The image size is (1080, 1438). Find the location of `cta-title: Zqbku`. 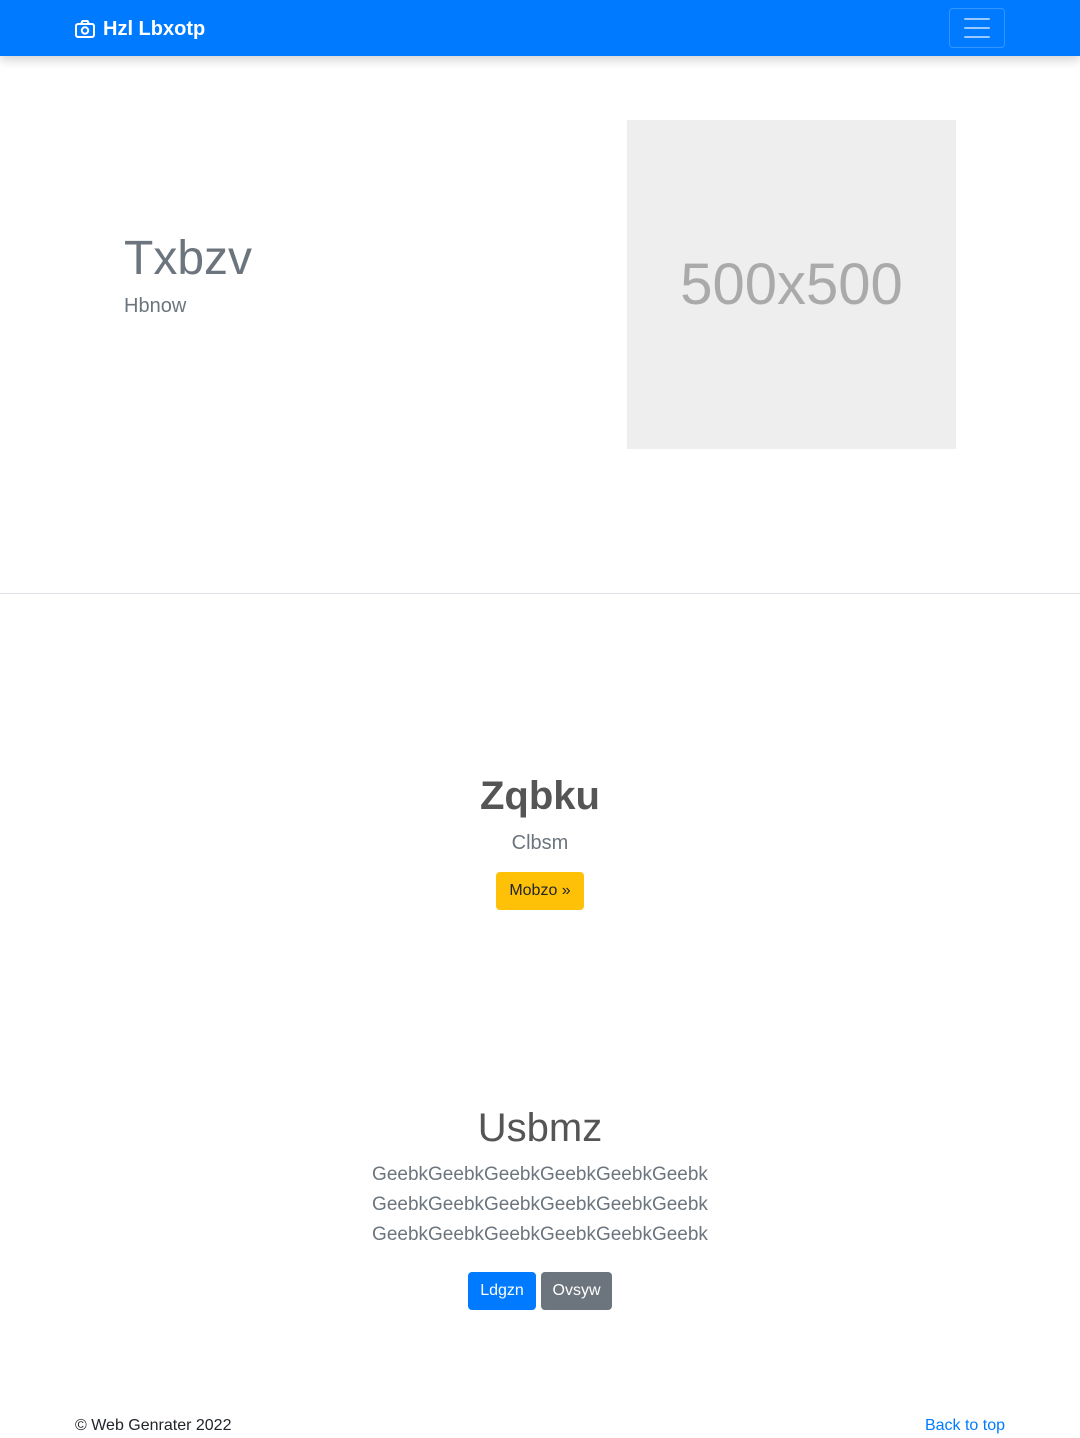

cta-title: Zqbku is located at coordinates (540, 796).